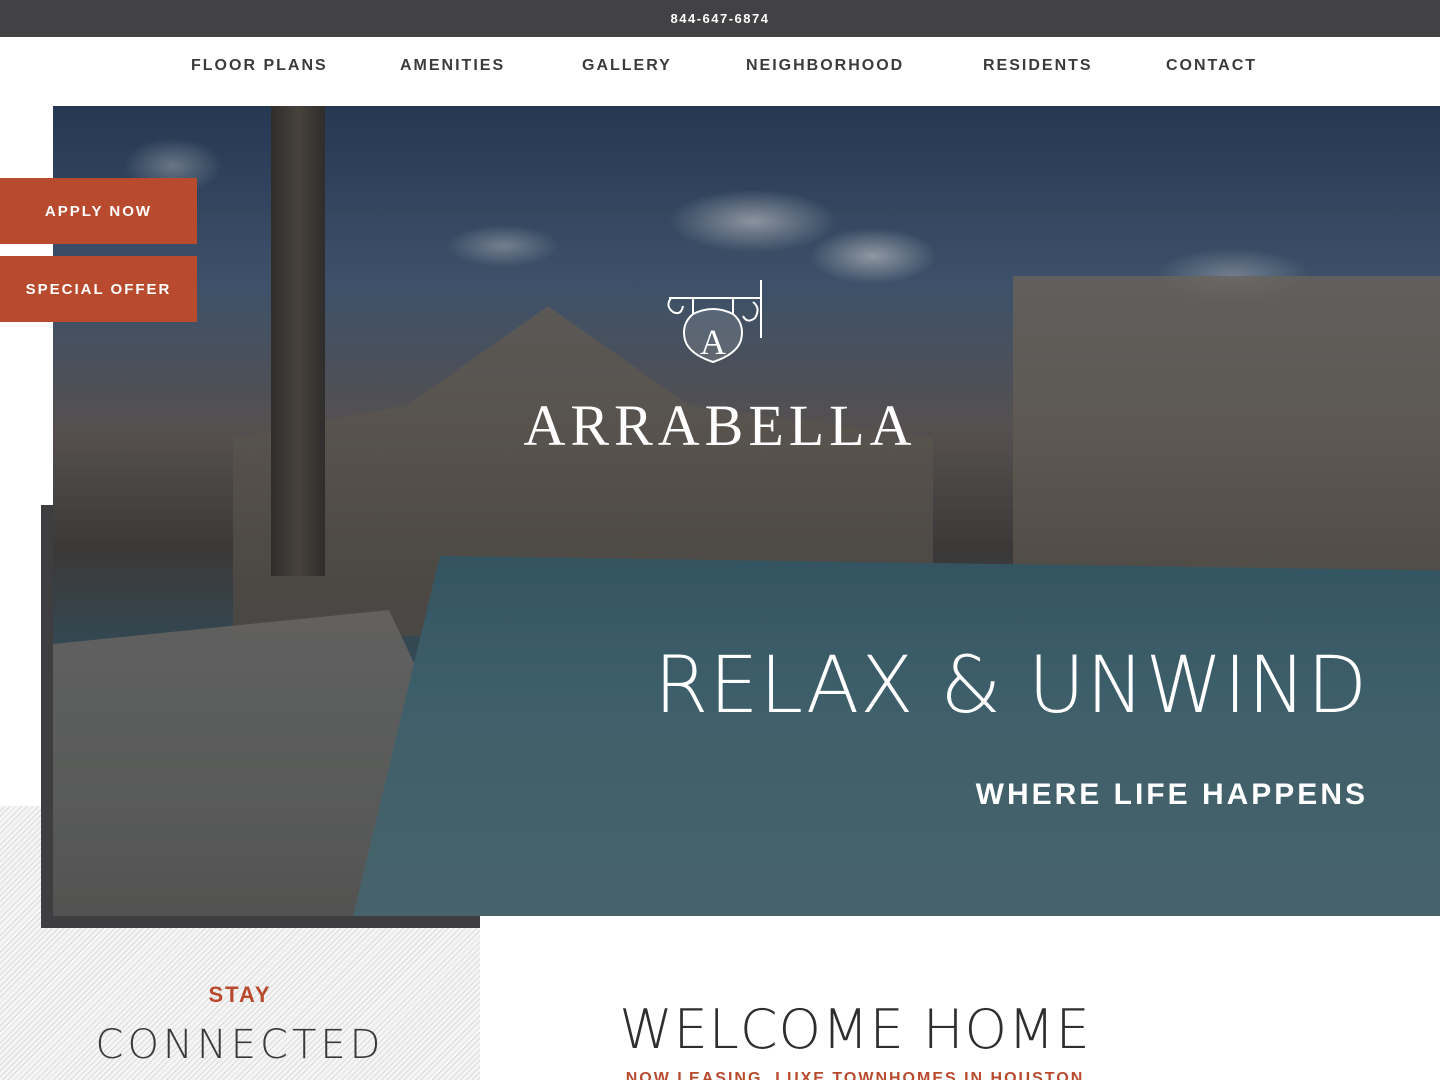 Image resolution: width=1440 pixels, height=1080 pixels. I want to click on welcome-title: WELCOME HOME, so click(855, 1029).